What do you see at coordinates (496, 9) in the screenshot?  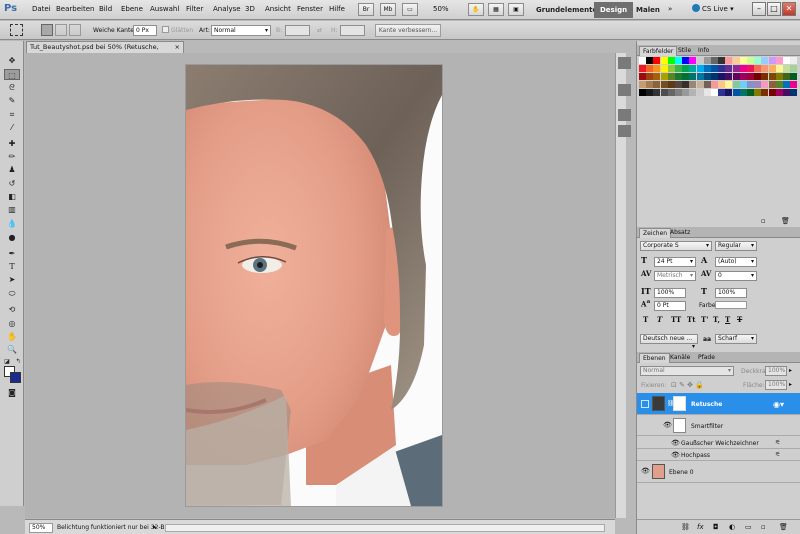 I see `arrange-documents-icon: ▦` at bounding box center [496, 9].